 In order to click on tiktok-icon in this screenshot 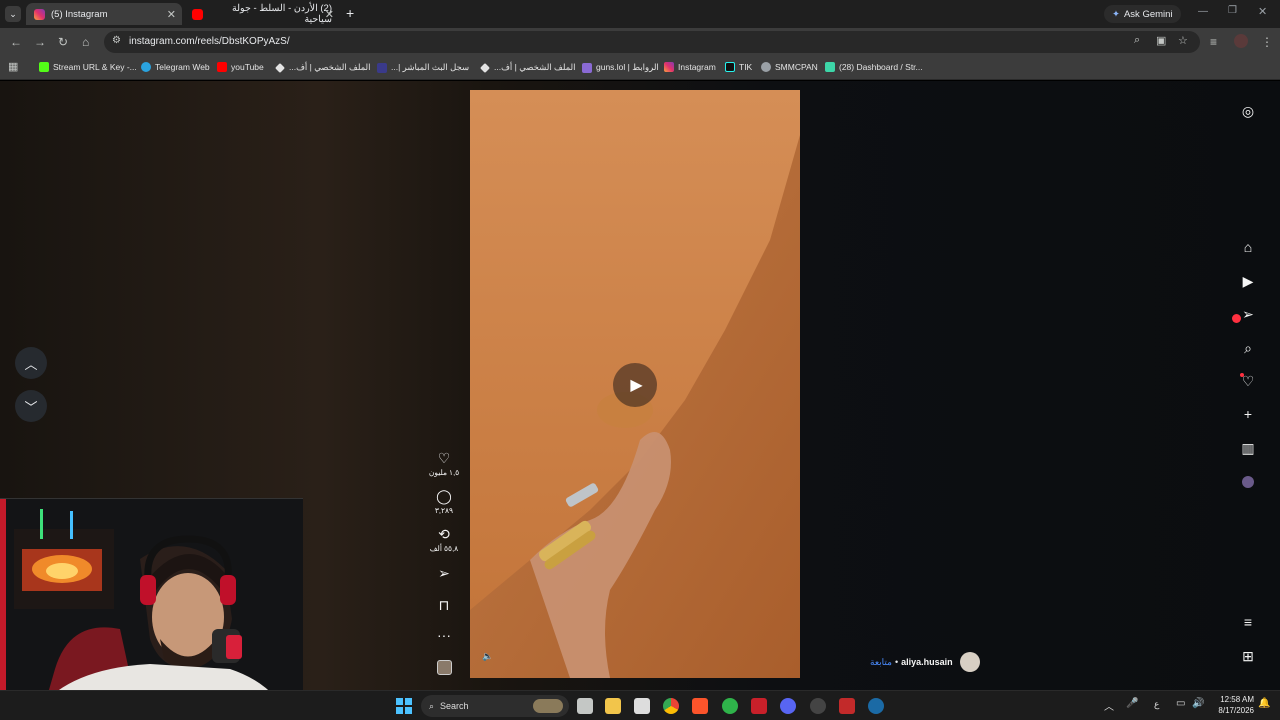, I will do `click(730, 67)`.